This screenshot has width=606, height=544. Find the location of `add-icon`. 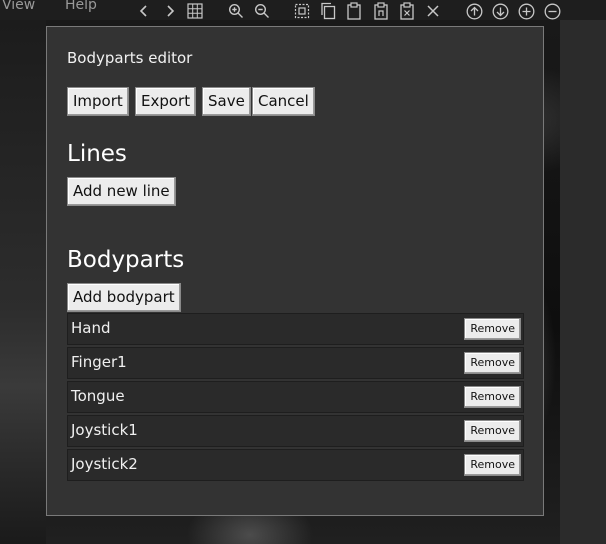

add-icon is located at coordinates (526, 11).